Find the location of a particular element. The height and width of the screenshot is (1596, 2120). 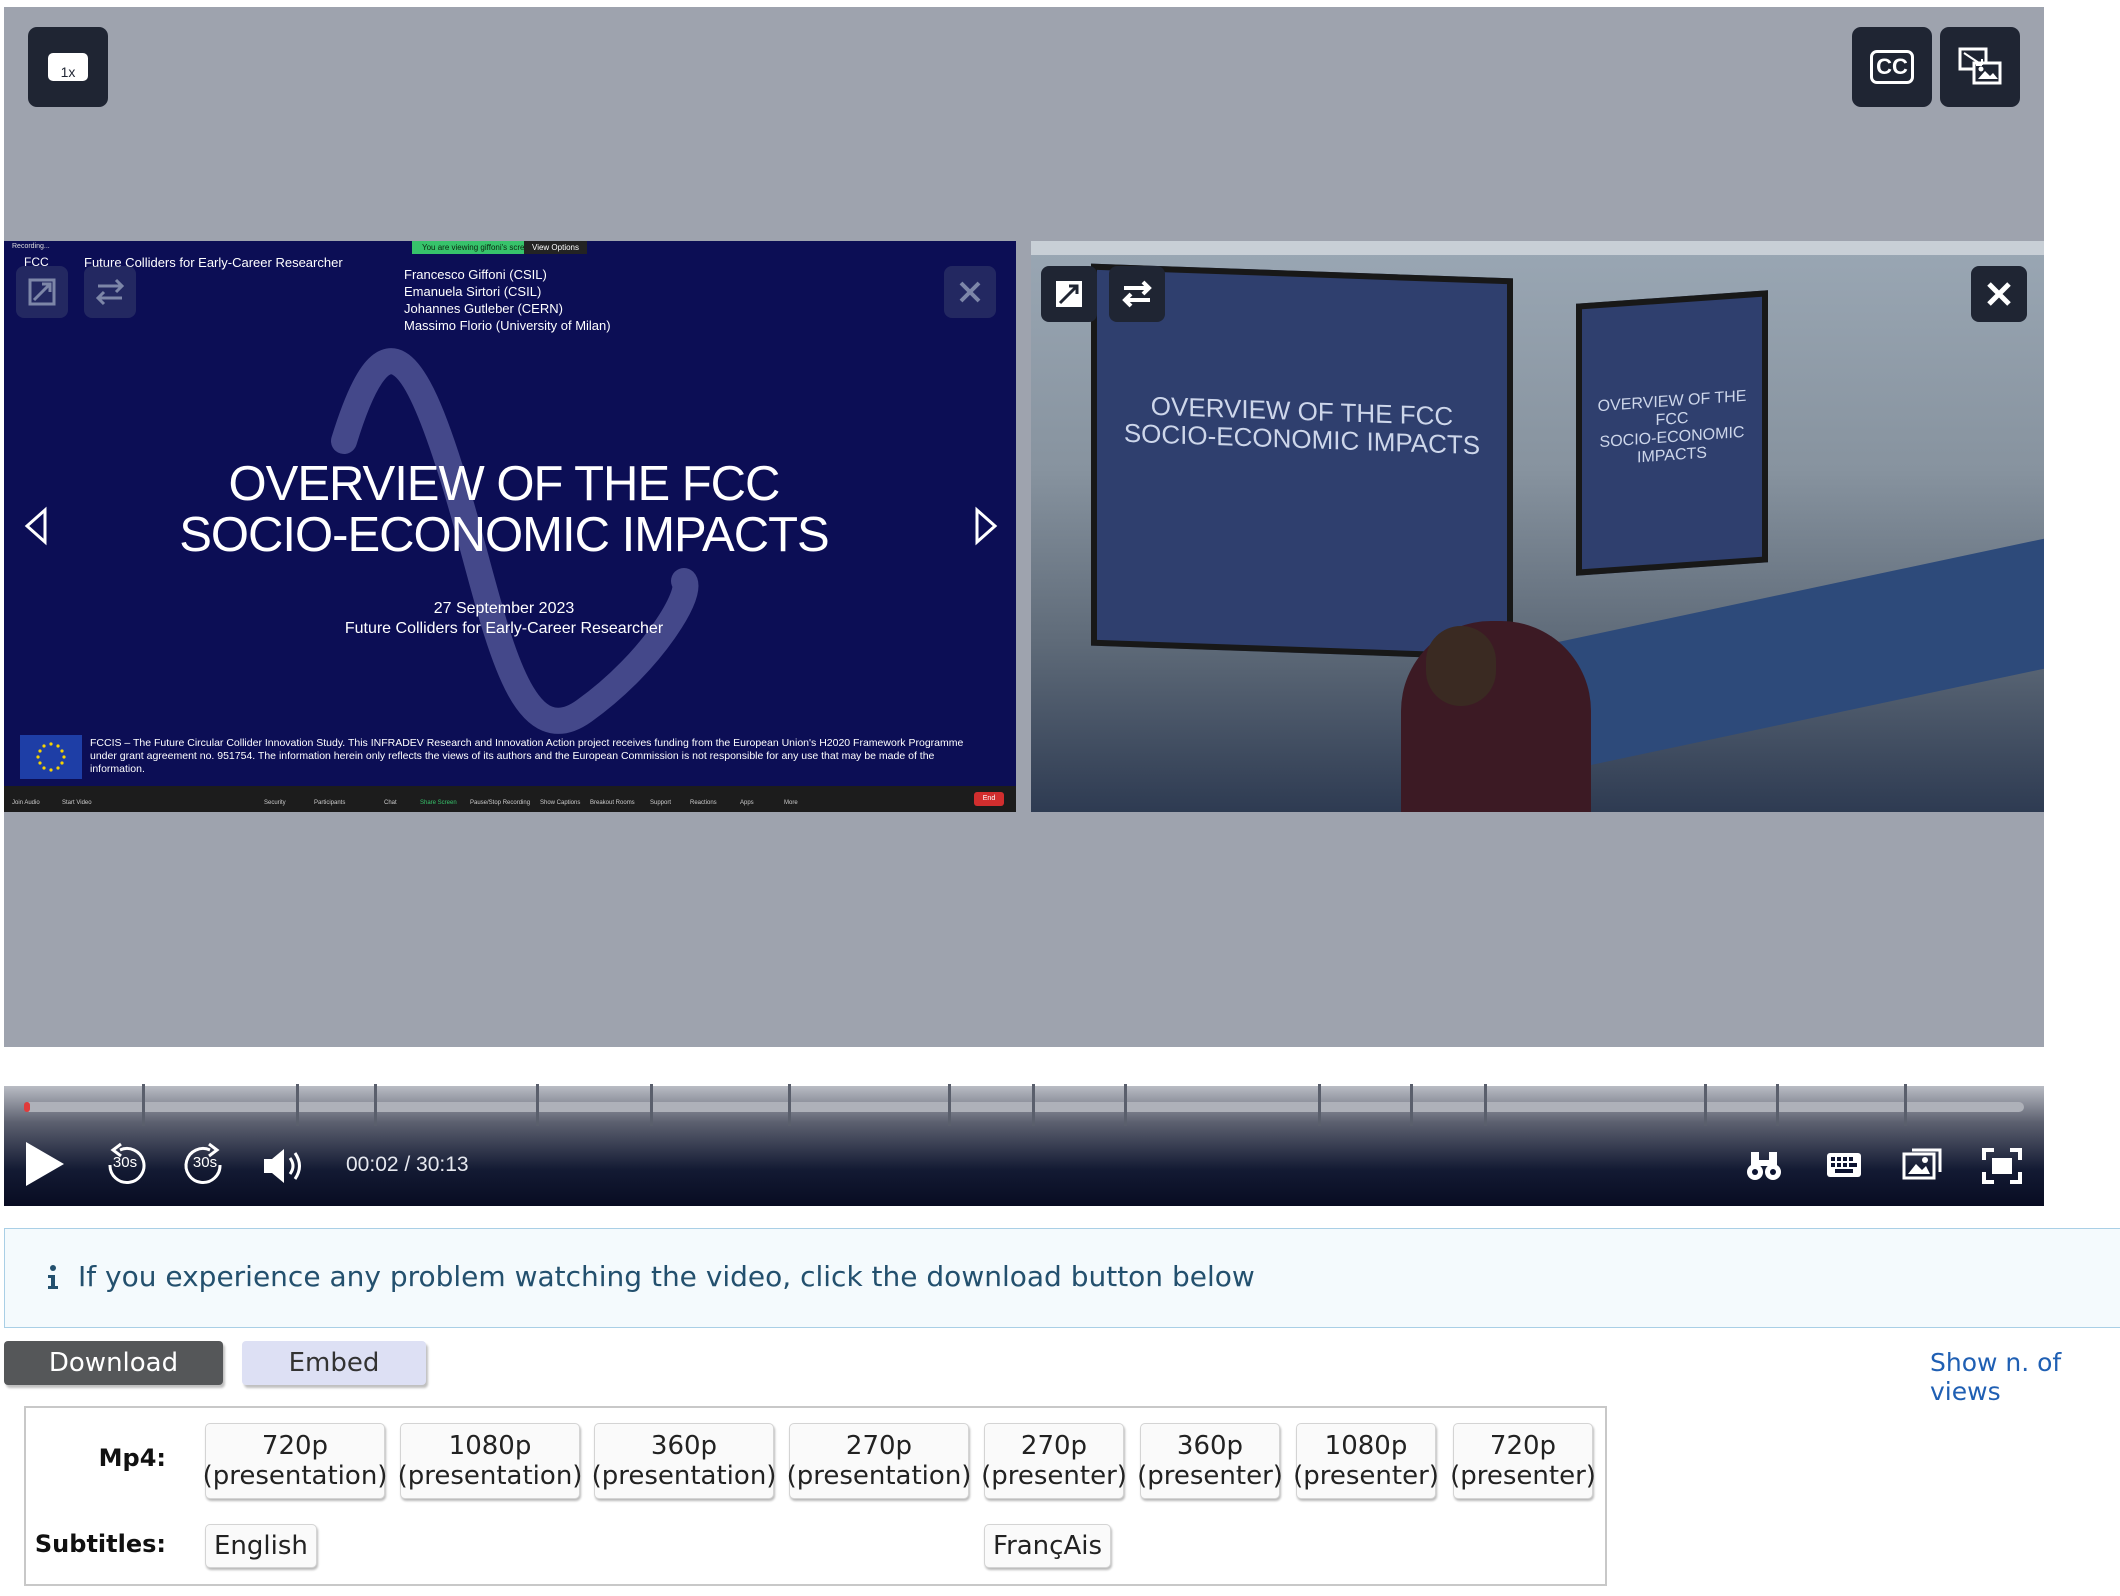

toolbar-item: Start Video is located at coordinates (77, 803).